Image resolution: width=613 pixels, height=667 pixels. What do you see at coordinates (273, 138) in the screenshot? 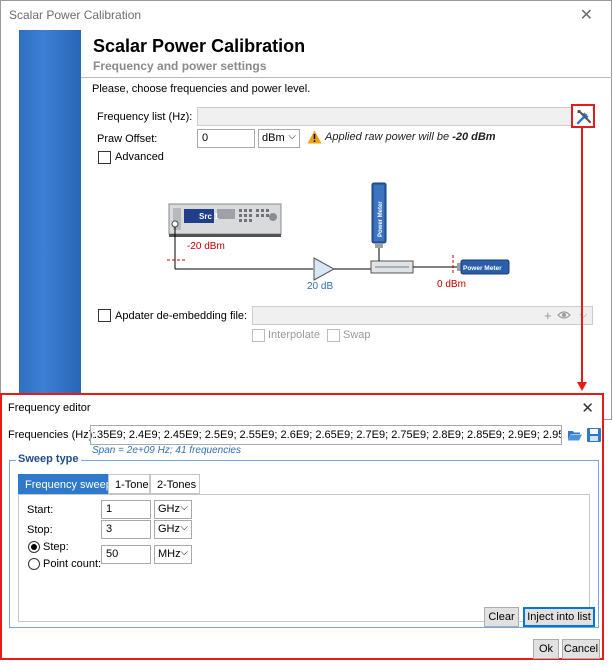
I see `praw-unit-value: dBm` at bounding box center [273, 138].